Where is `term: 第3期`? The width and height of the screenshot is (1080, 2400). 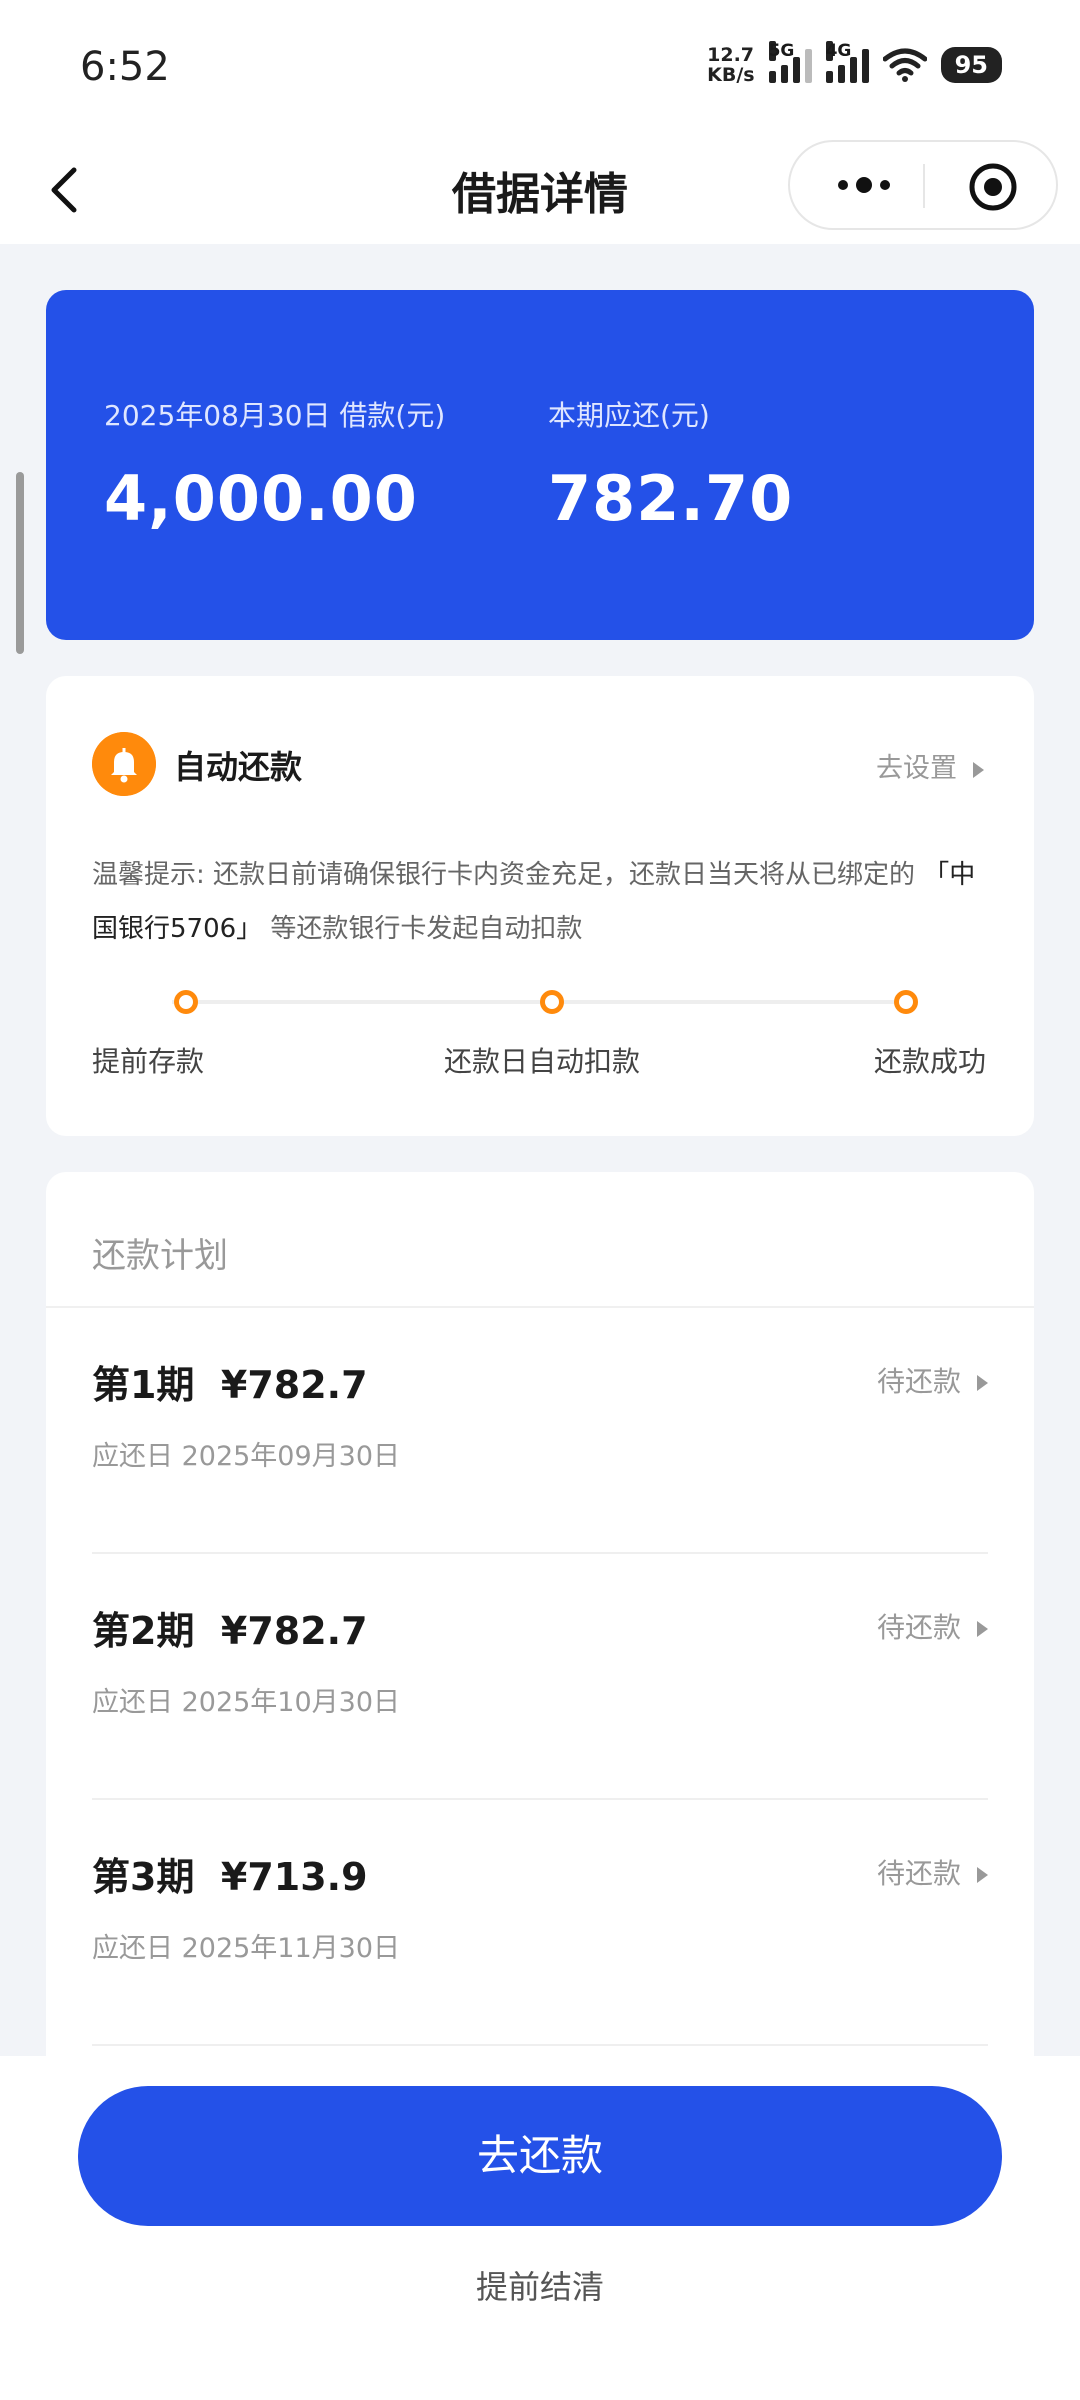 term: 第3期 is located at coordinates (143, 1877).